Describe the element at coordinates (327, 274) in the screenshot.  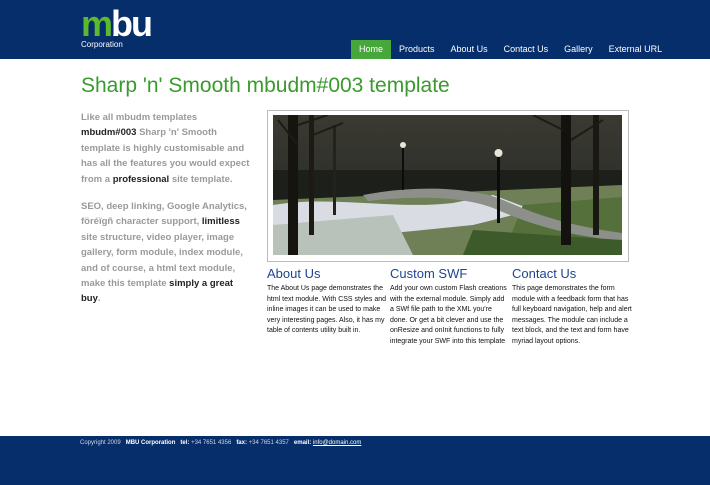
I see `about-us-heading: About Us` at that location.